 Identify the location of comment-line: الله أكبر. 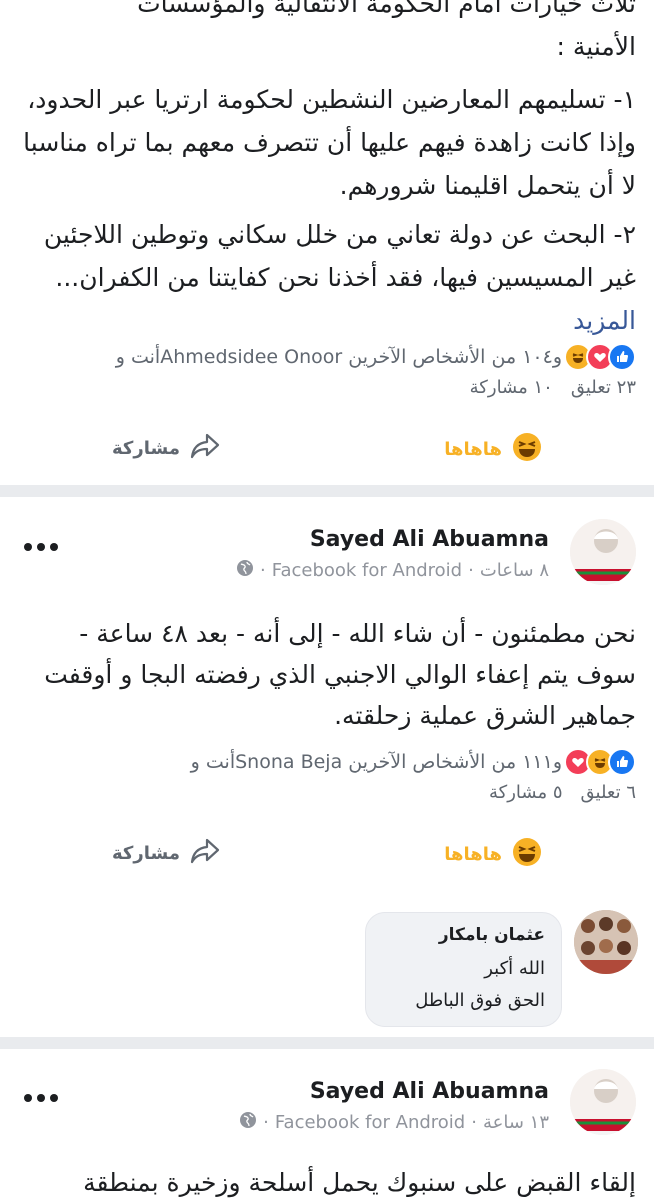
(514, 968).